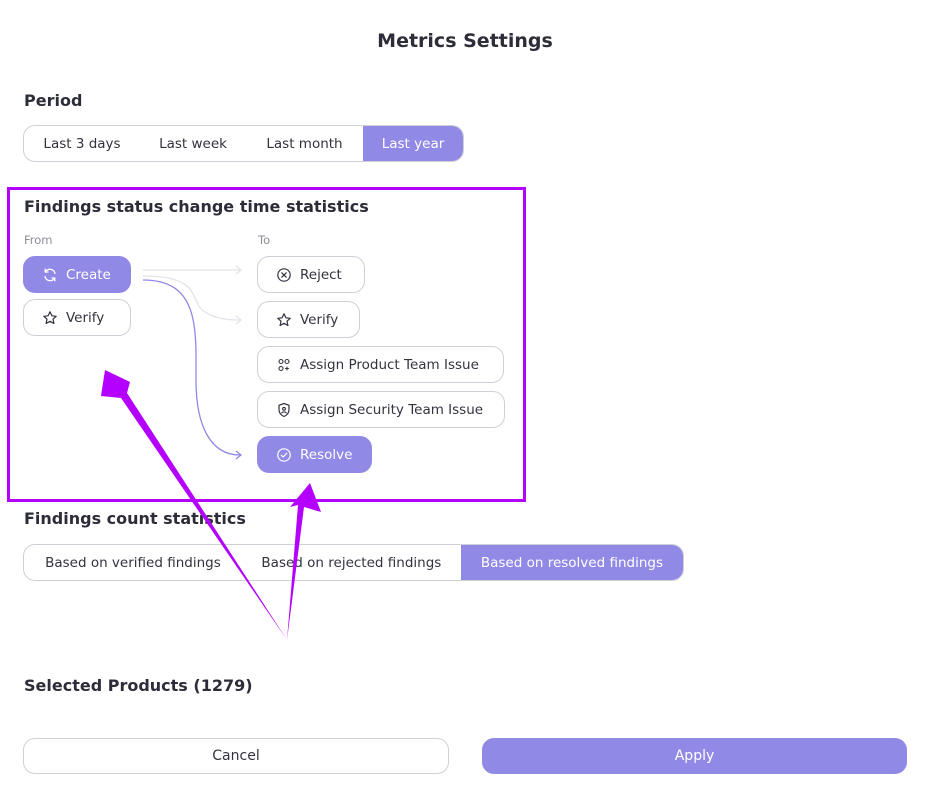 The width and height of the screenshot is (936, 791). I want to click on shield-user-icon, so click(284, 409).